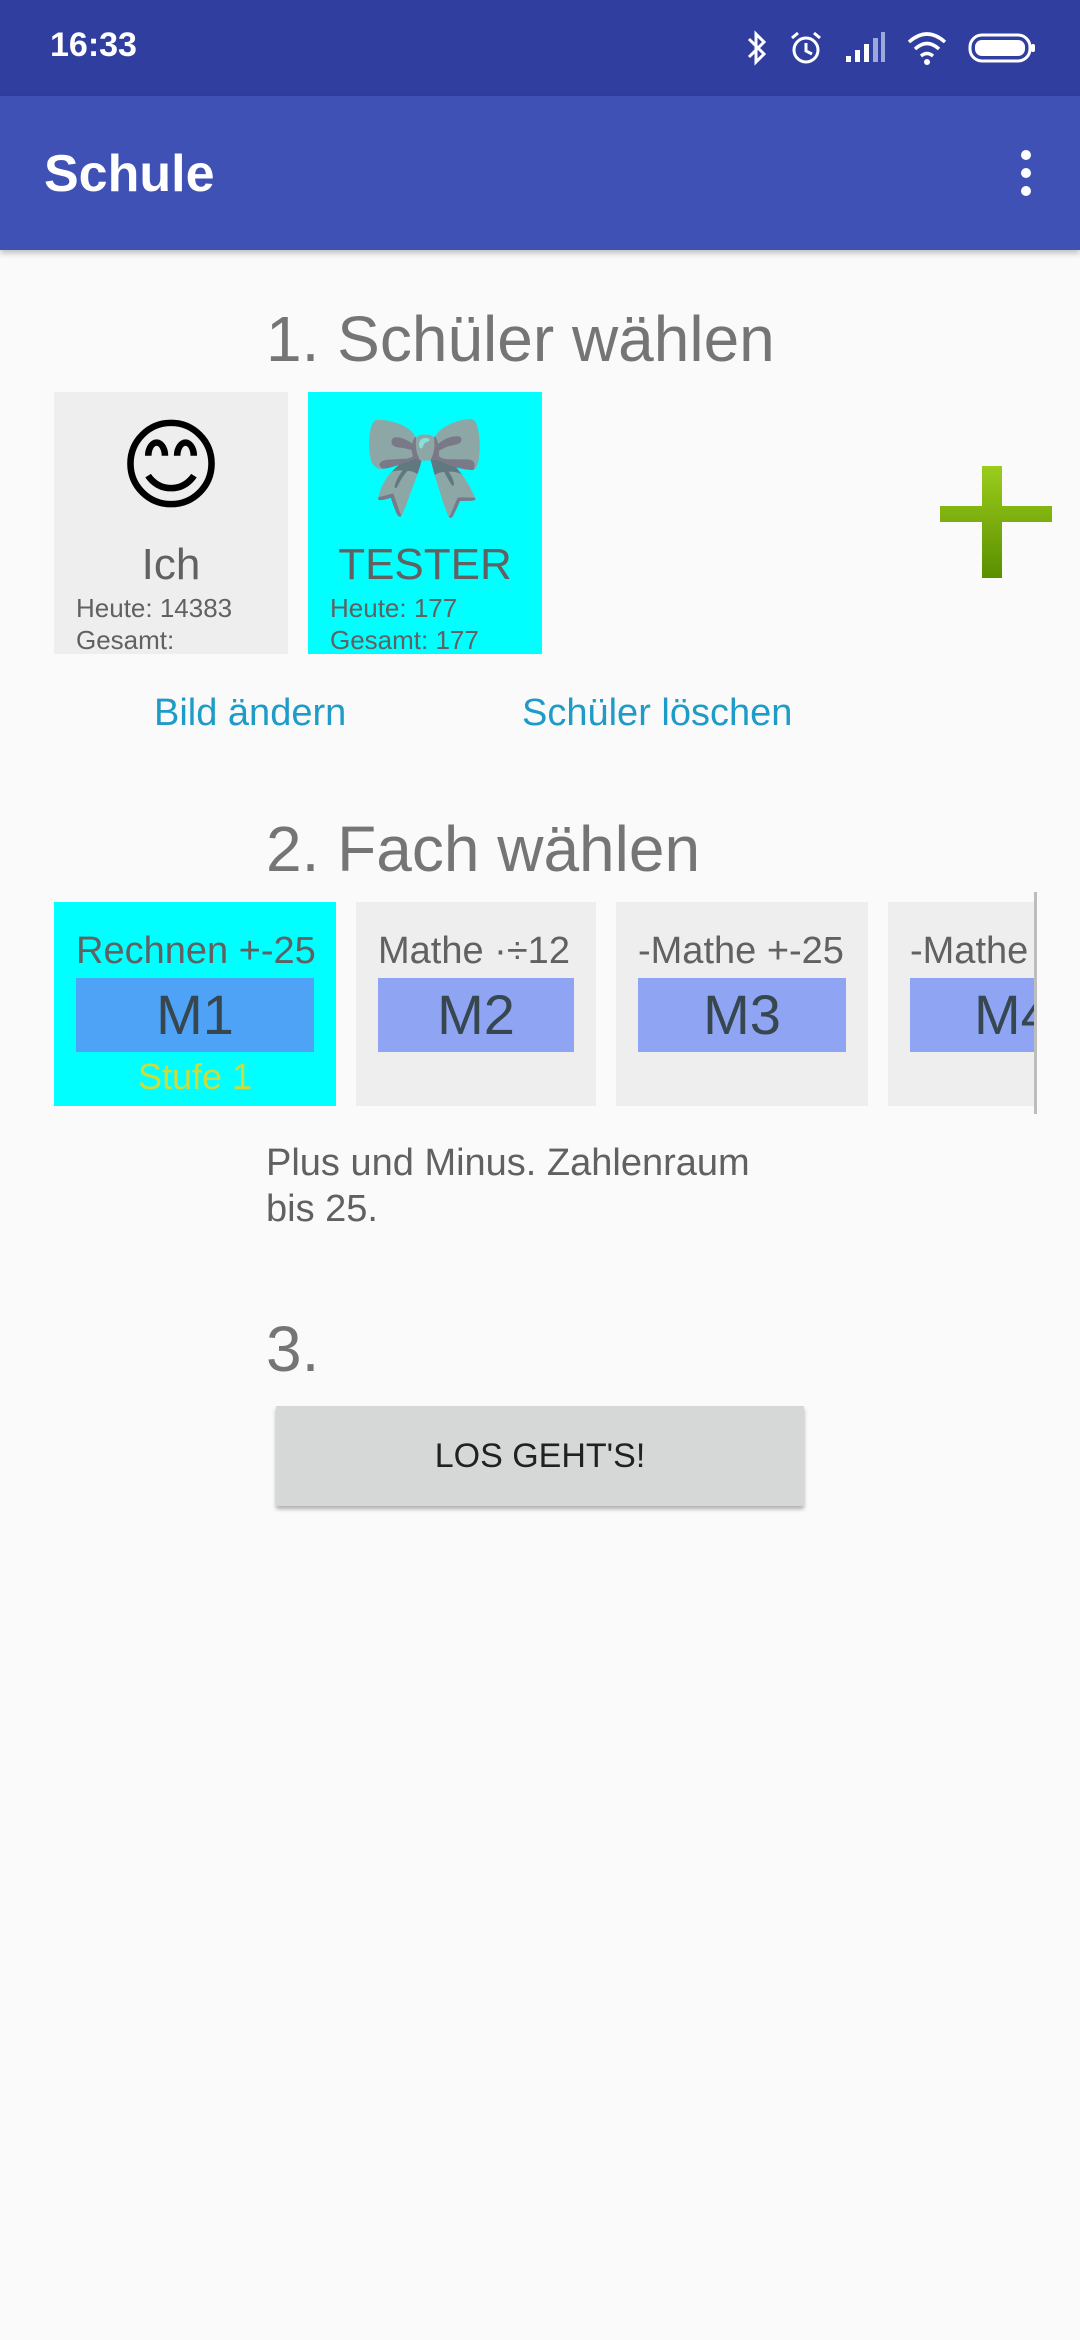 The image size is (1080, 2340). What do you see at coordinates (973, 1015) in the screenshot?
I see `subject-code: M4` at bounding box center [973, 1015].